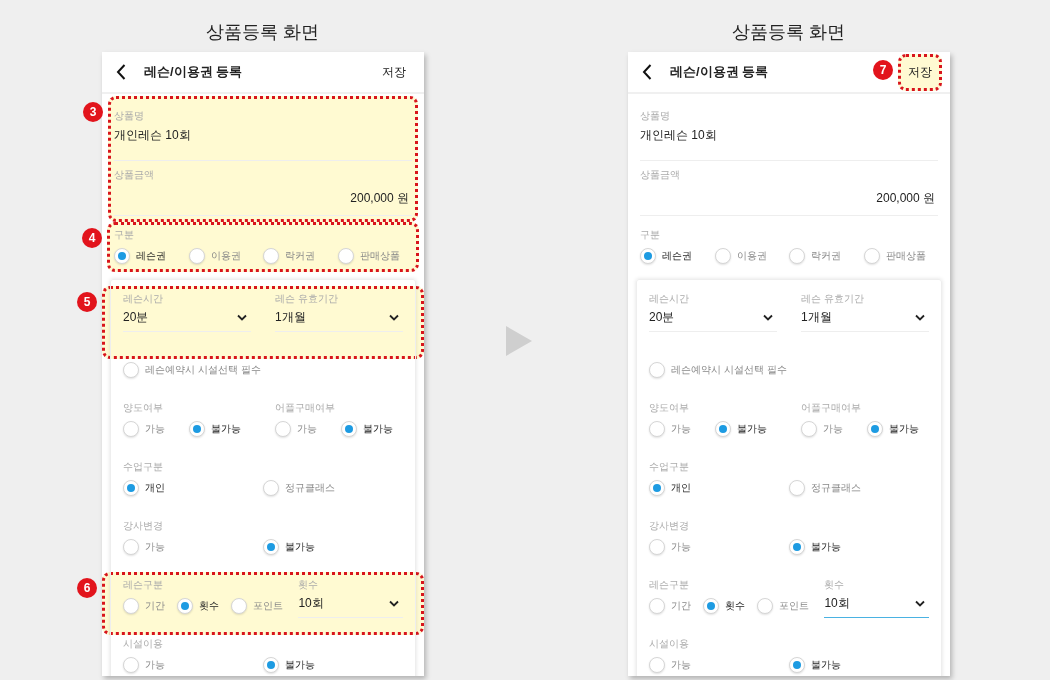  What do you see at coordinates (519, 341) in the screenshot?
I see `play-arrow-icon` at bounding box center [519, 341].